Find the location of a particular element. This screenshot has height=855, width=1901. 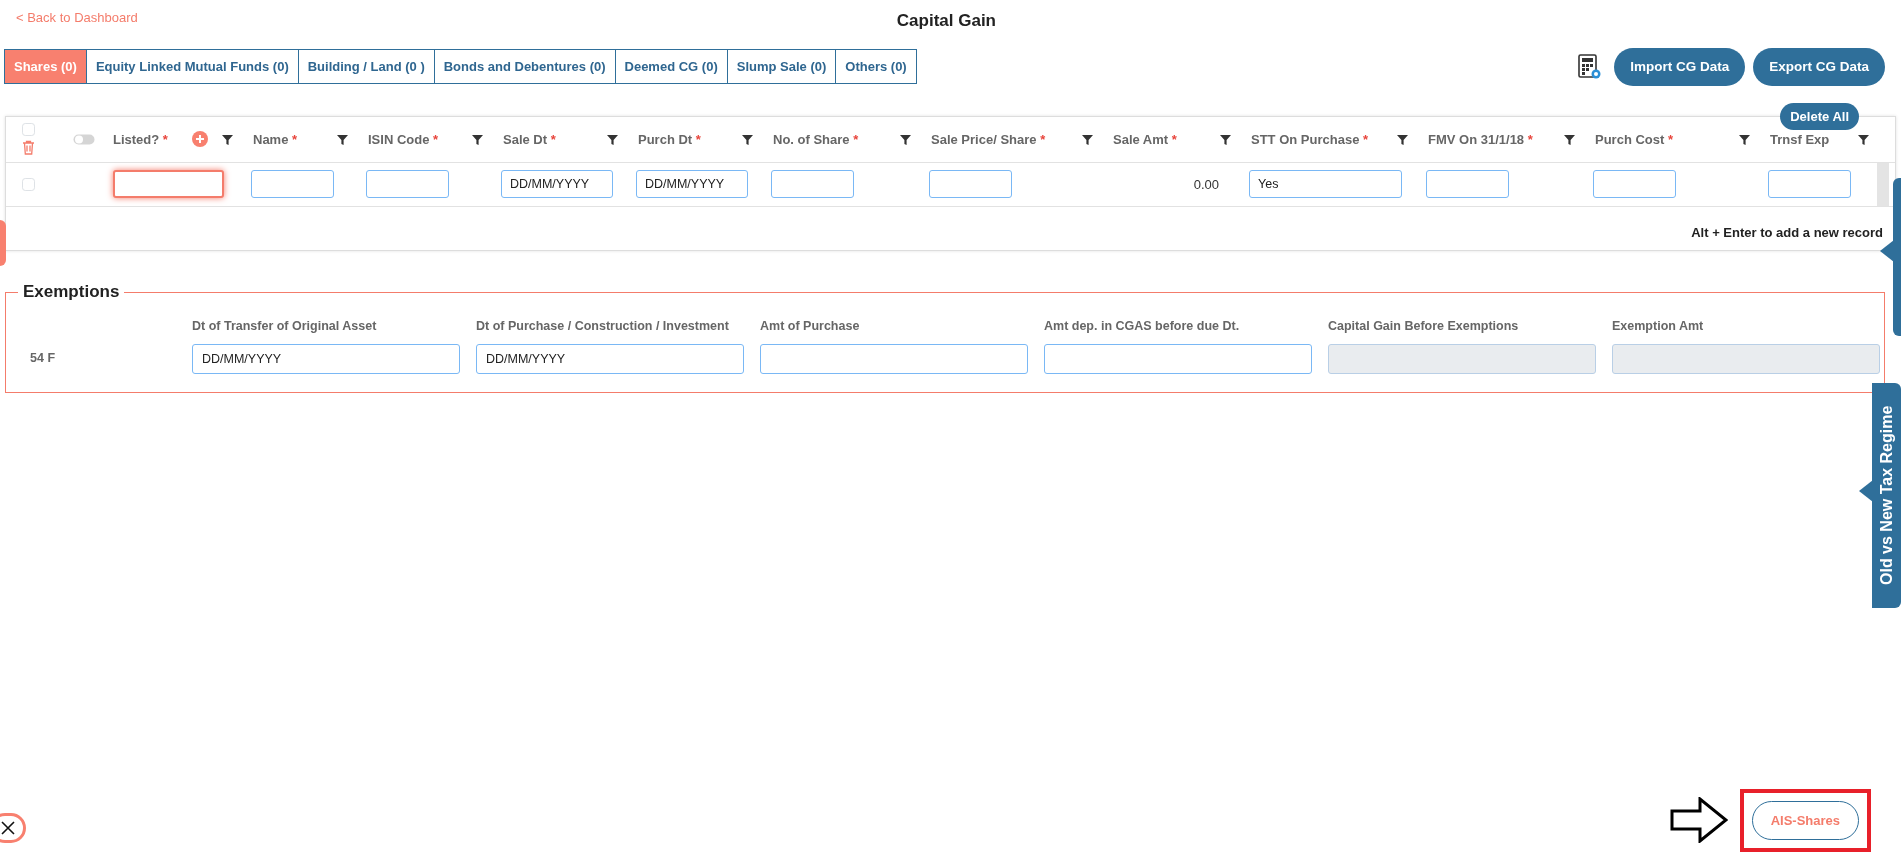

row-checkbox is located at coordinates (28, 184).